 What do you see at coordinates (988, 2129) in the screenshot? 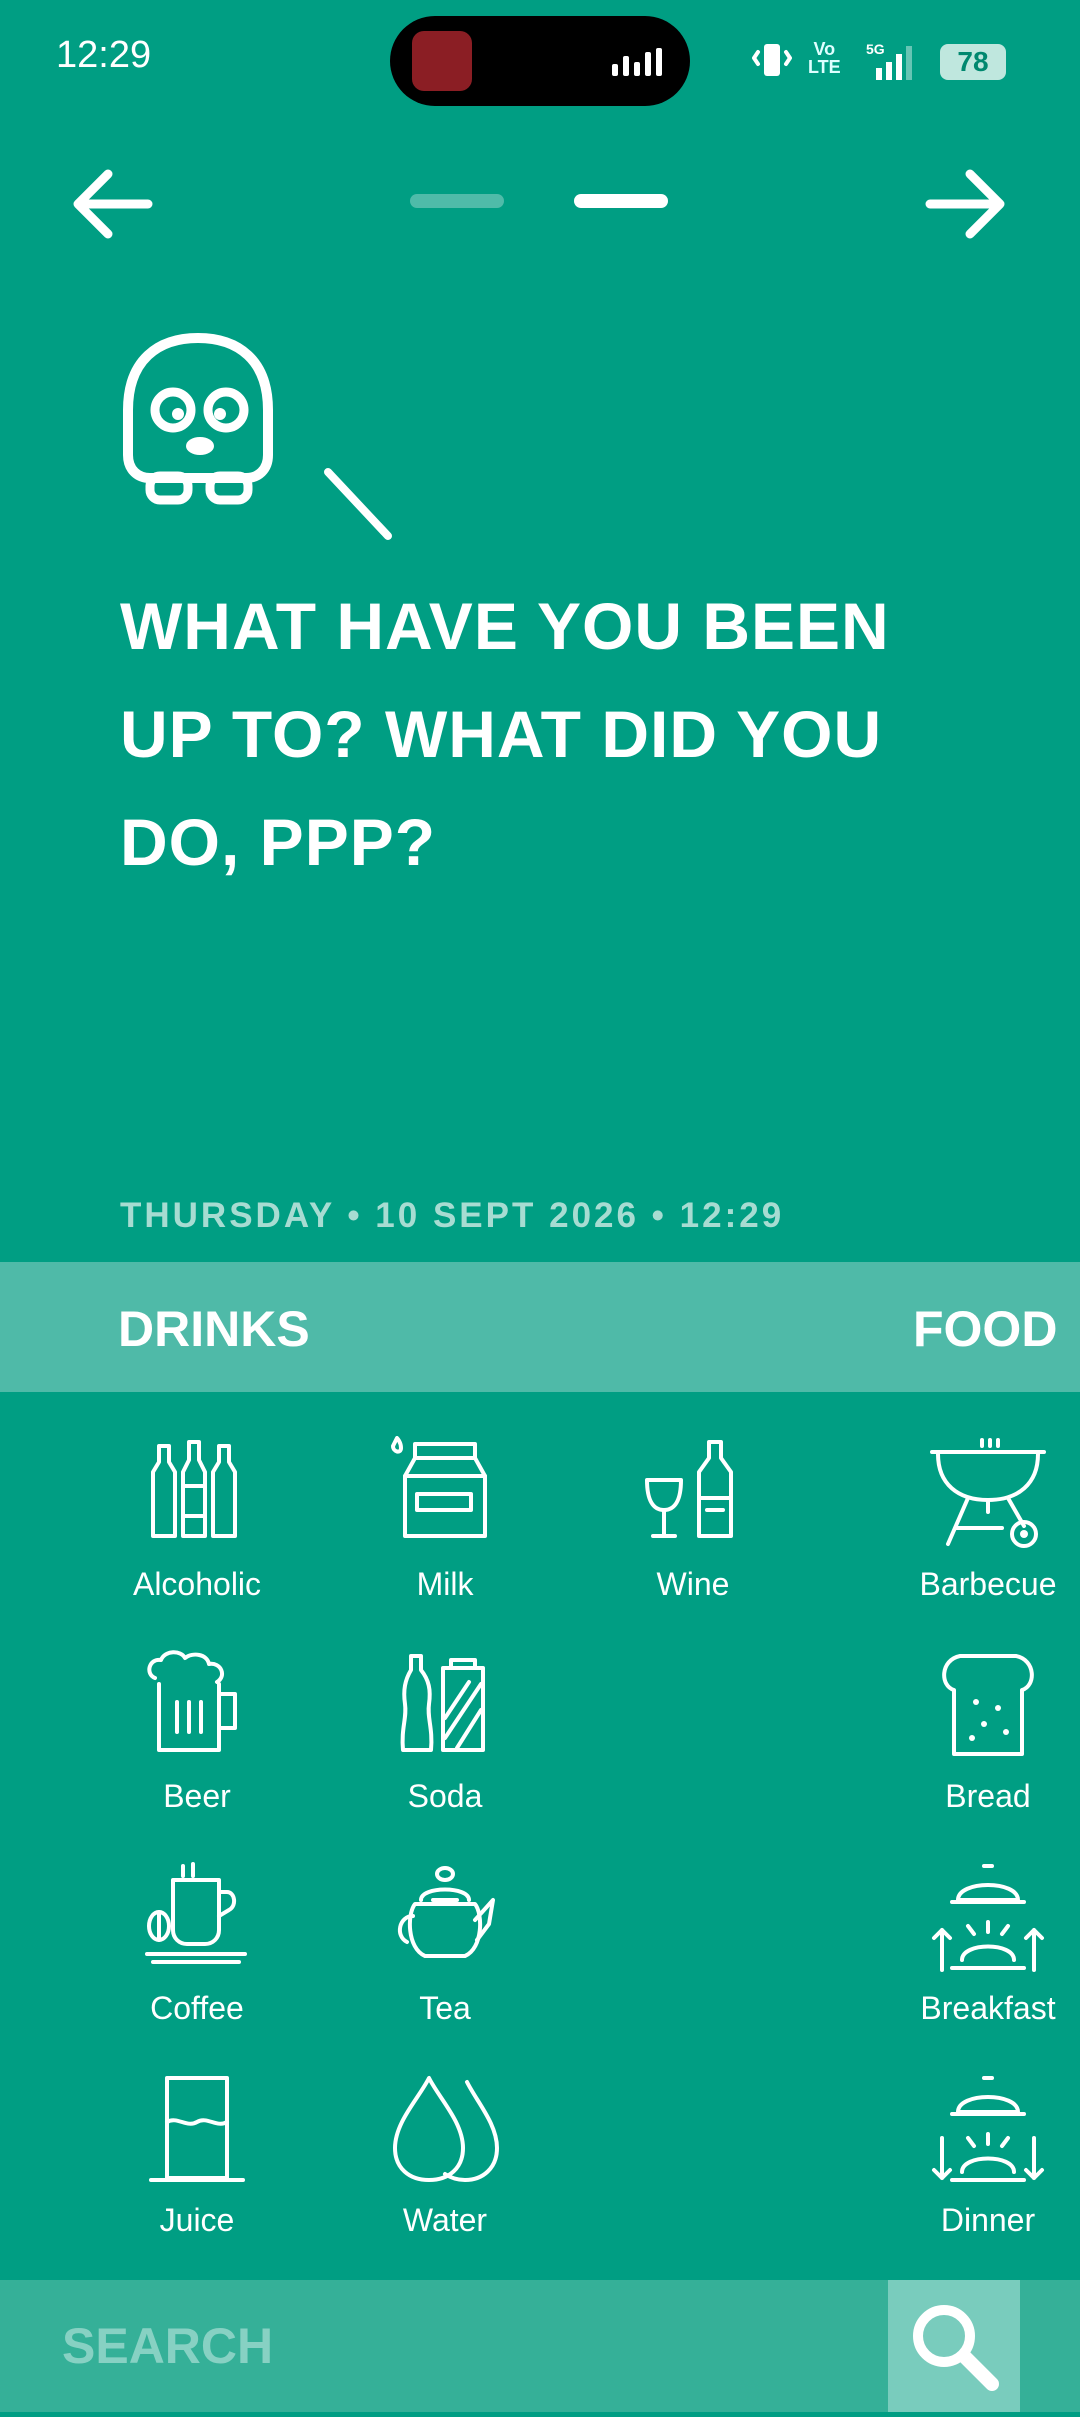
I see `cloche-sunset-icon` at bounding box center [988, 2129].